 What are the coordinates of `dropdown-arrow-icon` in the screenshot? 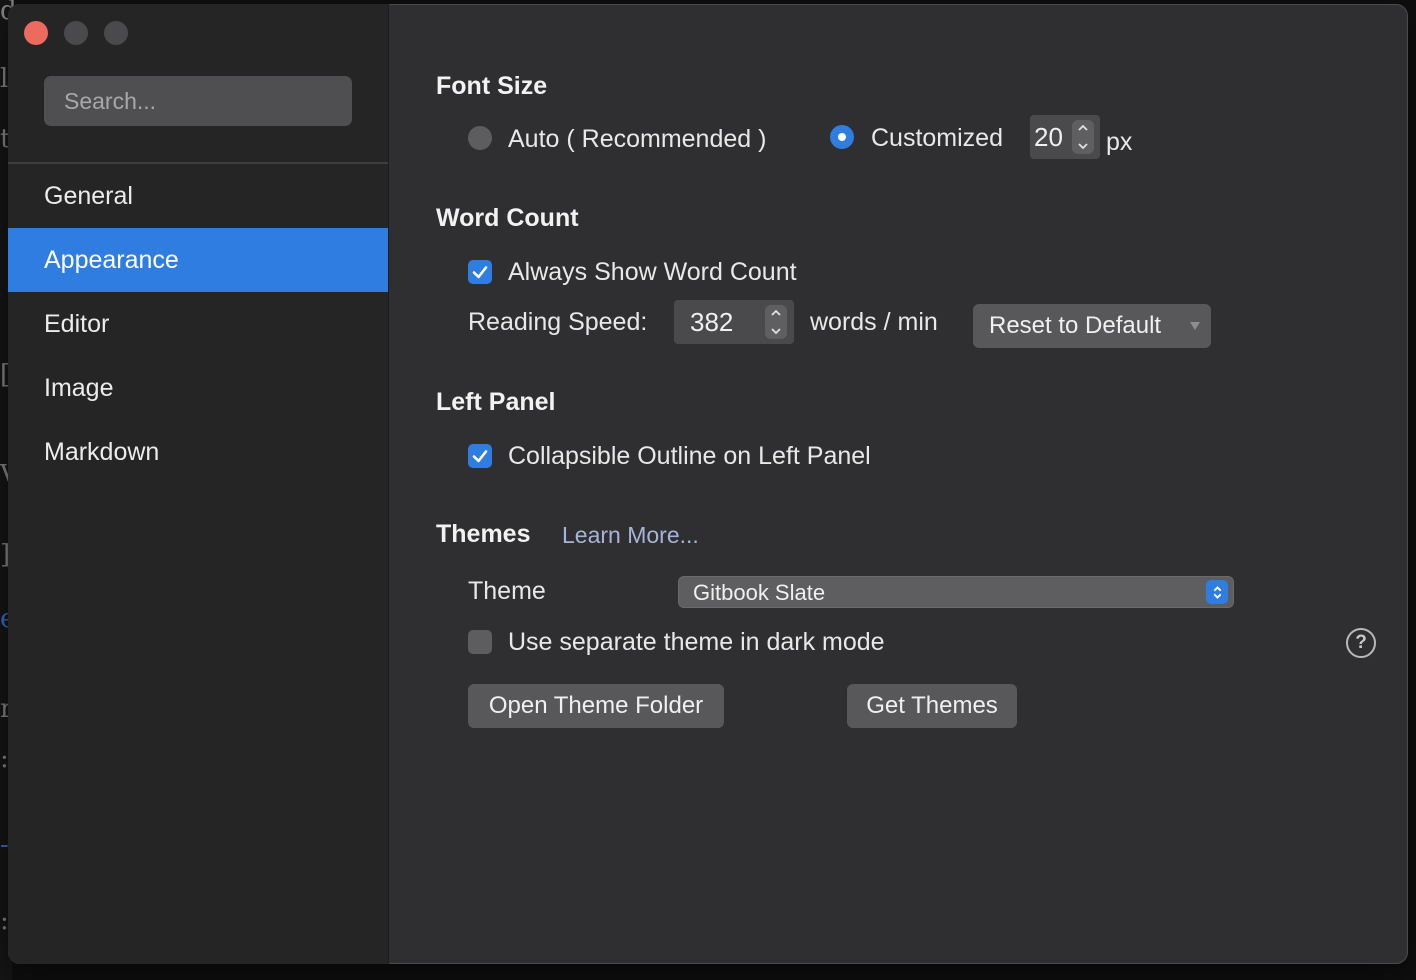 It's located at (1195, 326).